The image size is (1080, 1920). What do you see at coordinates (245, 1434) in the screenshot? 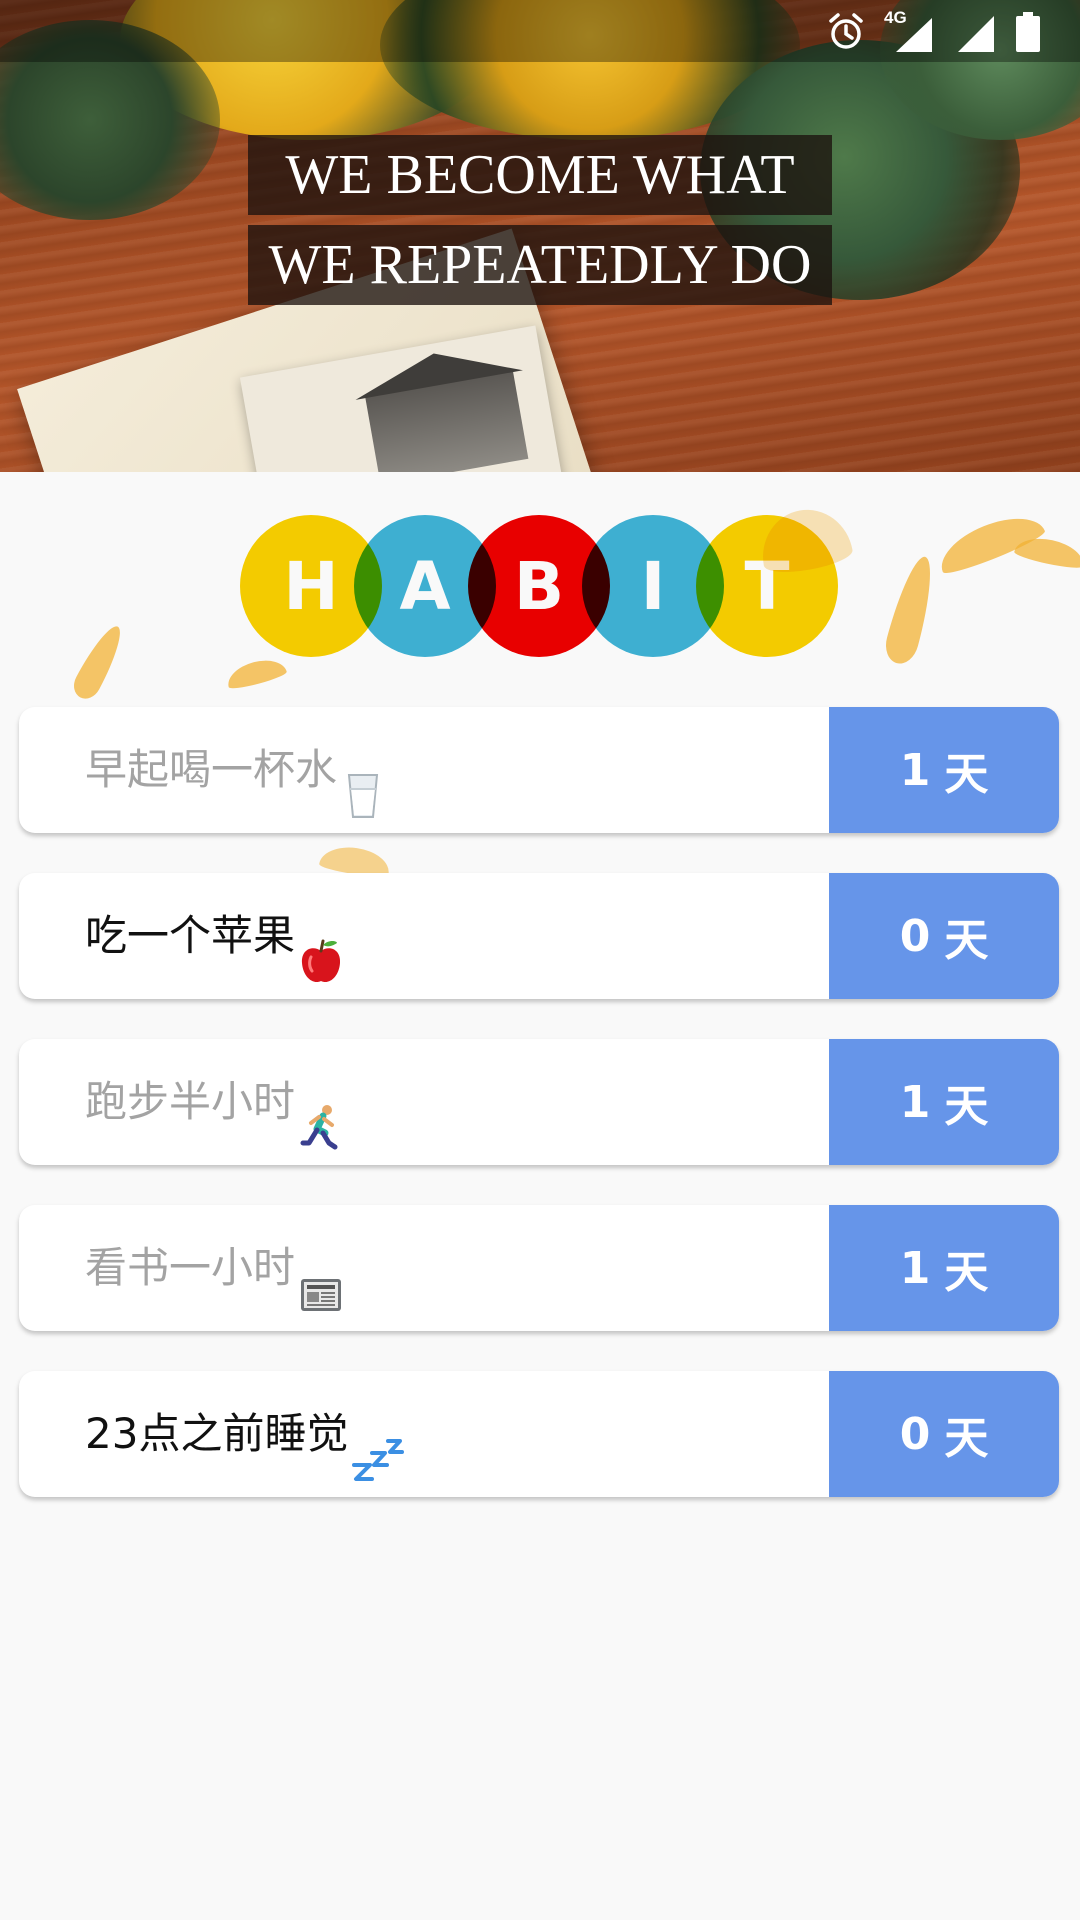
I see `habit-name: 23点之前睡觉` at bounding box center [245, 1434].